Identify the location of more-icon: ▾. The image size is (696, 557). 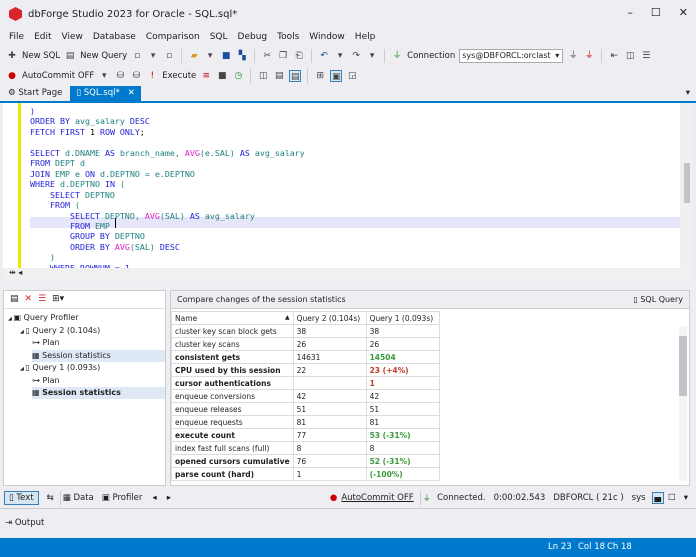
(686, 498).